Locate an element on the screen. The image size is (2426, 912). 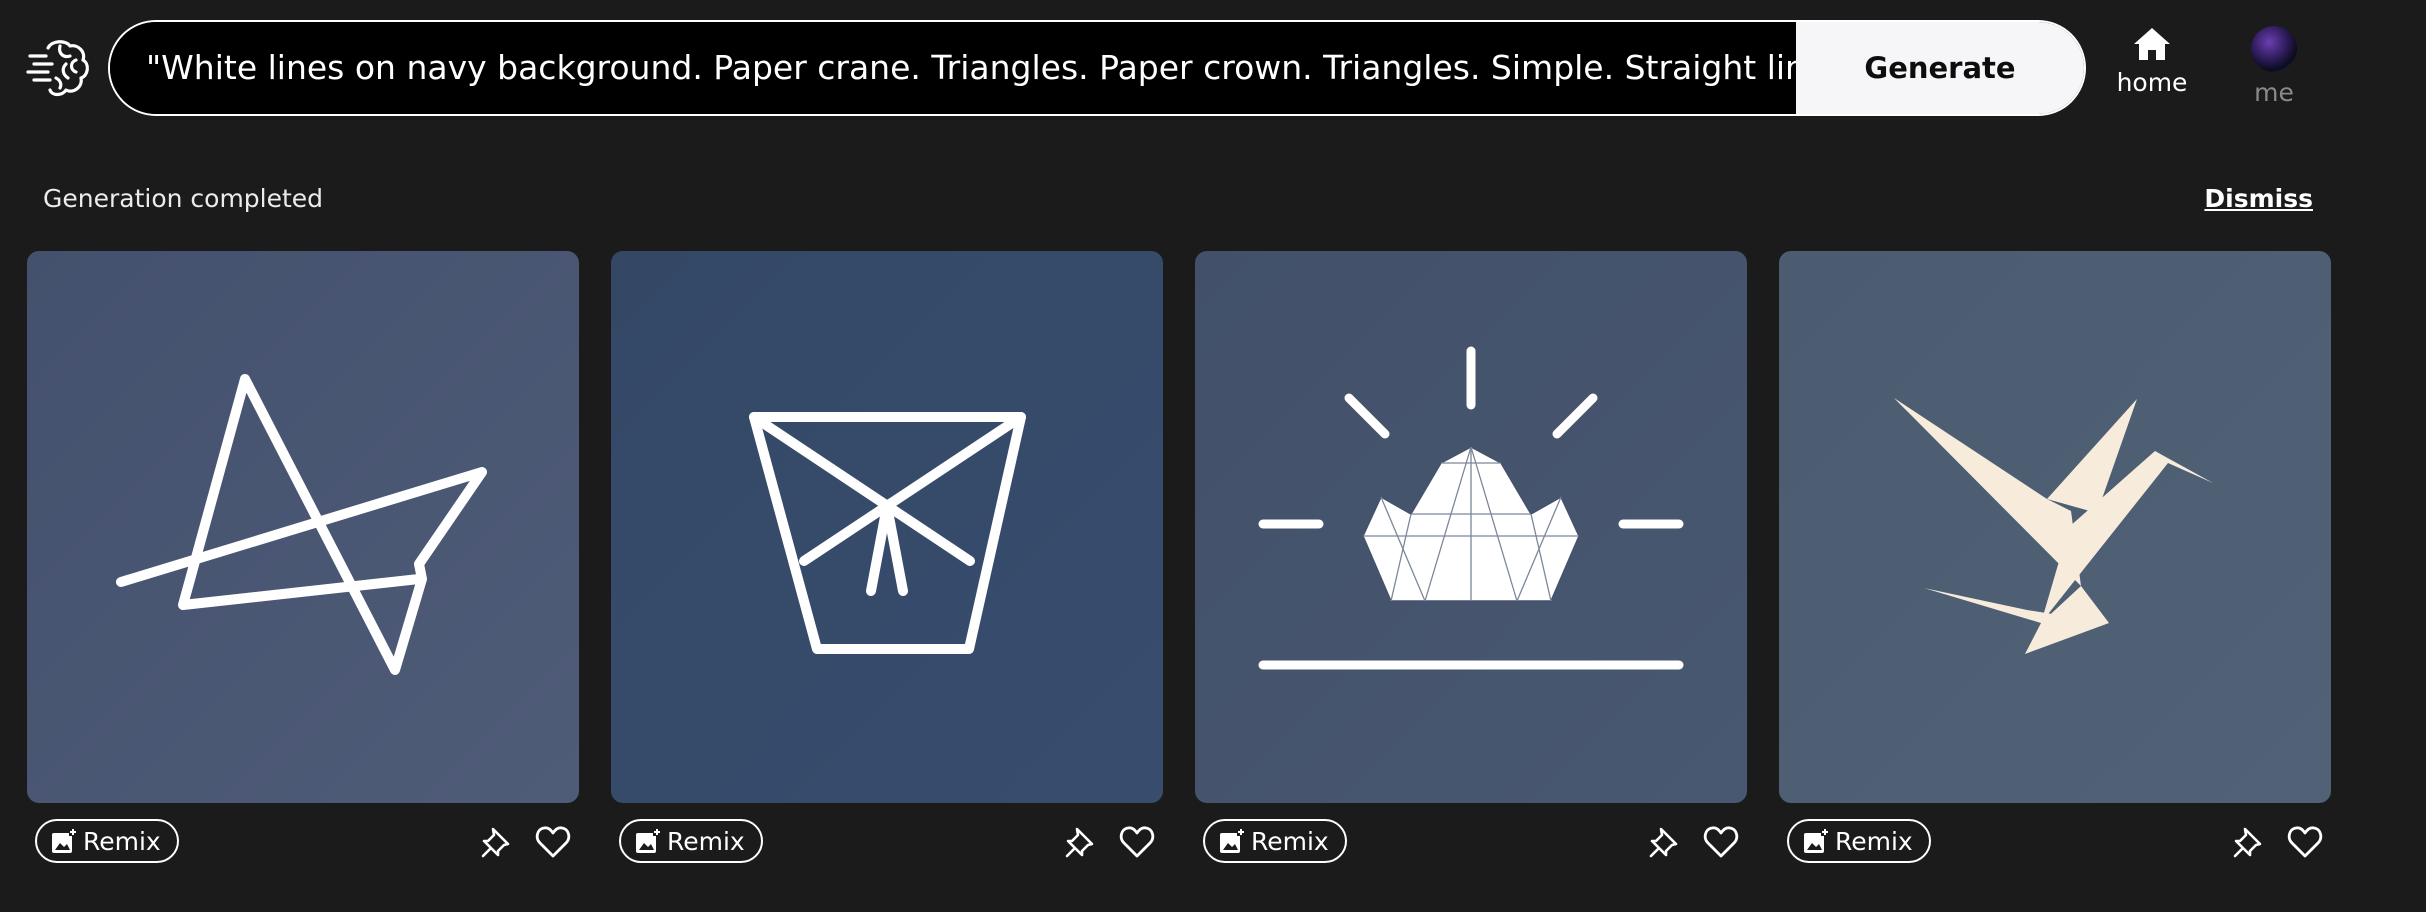
status-banner: Generation completed Dismiss is located at coordinates (1170, 202).